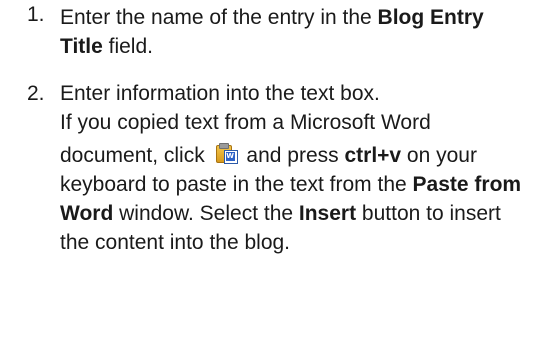 The width and height of the screenshot is (560, 353). Describe the element at coordinates (206, 213) in the screenshot. I see `step-2-text-f: window. Select the` at that location.